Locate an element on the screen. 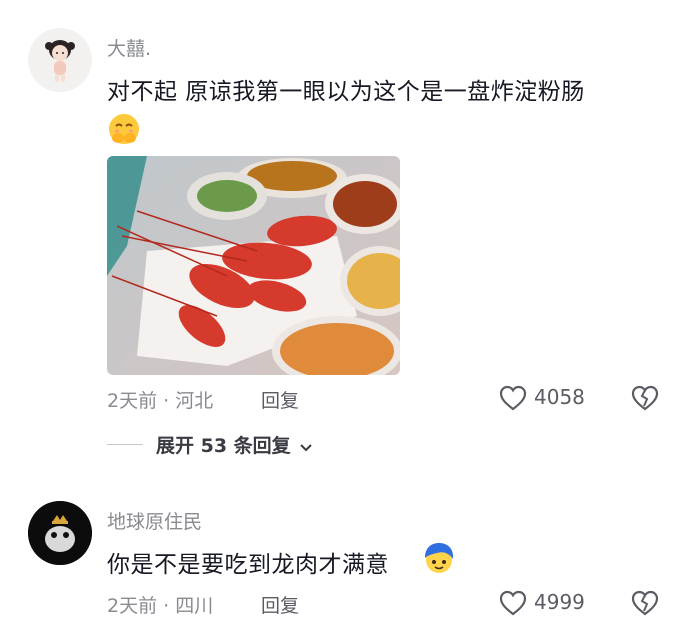 The image size is (690, 629). comment-text: 对不起 原谅我第一眼以为这个是一盘炸淀粉肠 is located at coordinates (346, 92).